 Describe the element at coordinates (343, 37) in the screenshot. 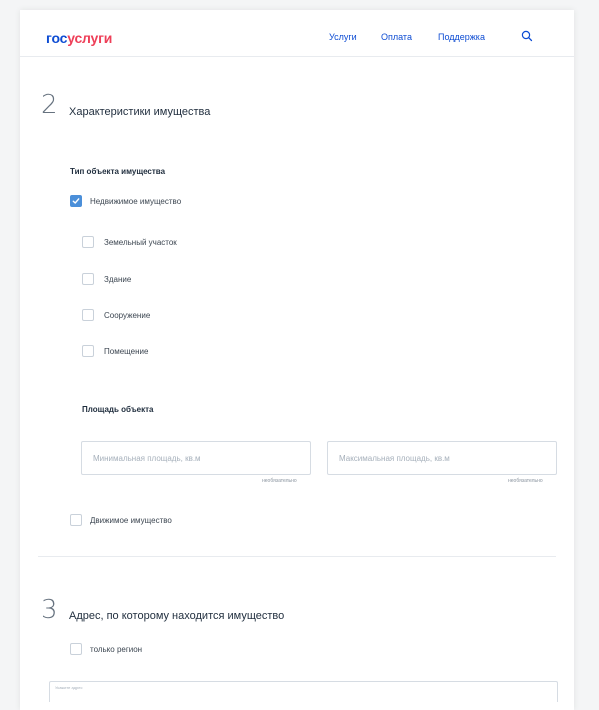

I see `nav-link-services: Услуги` at that location.